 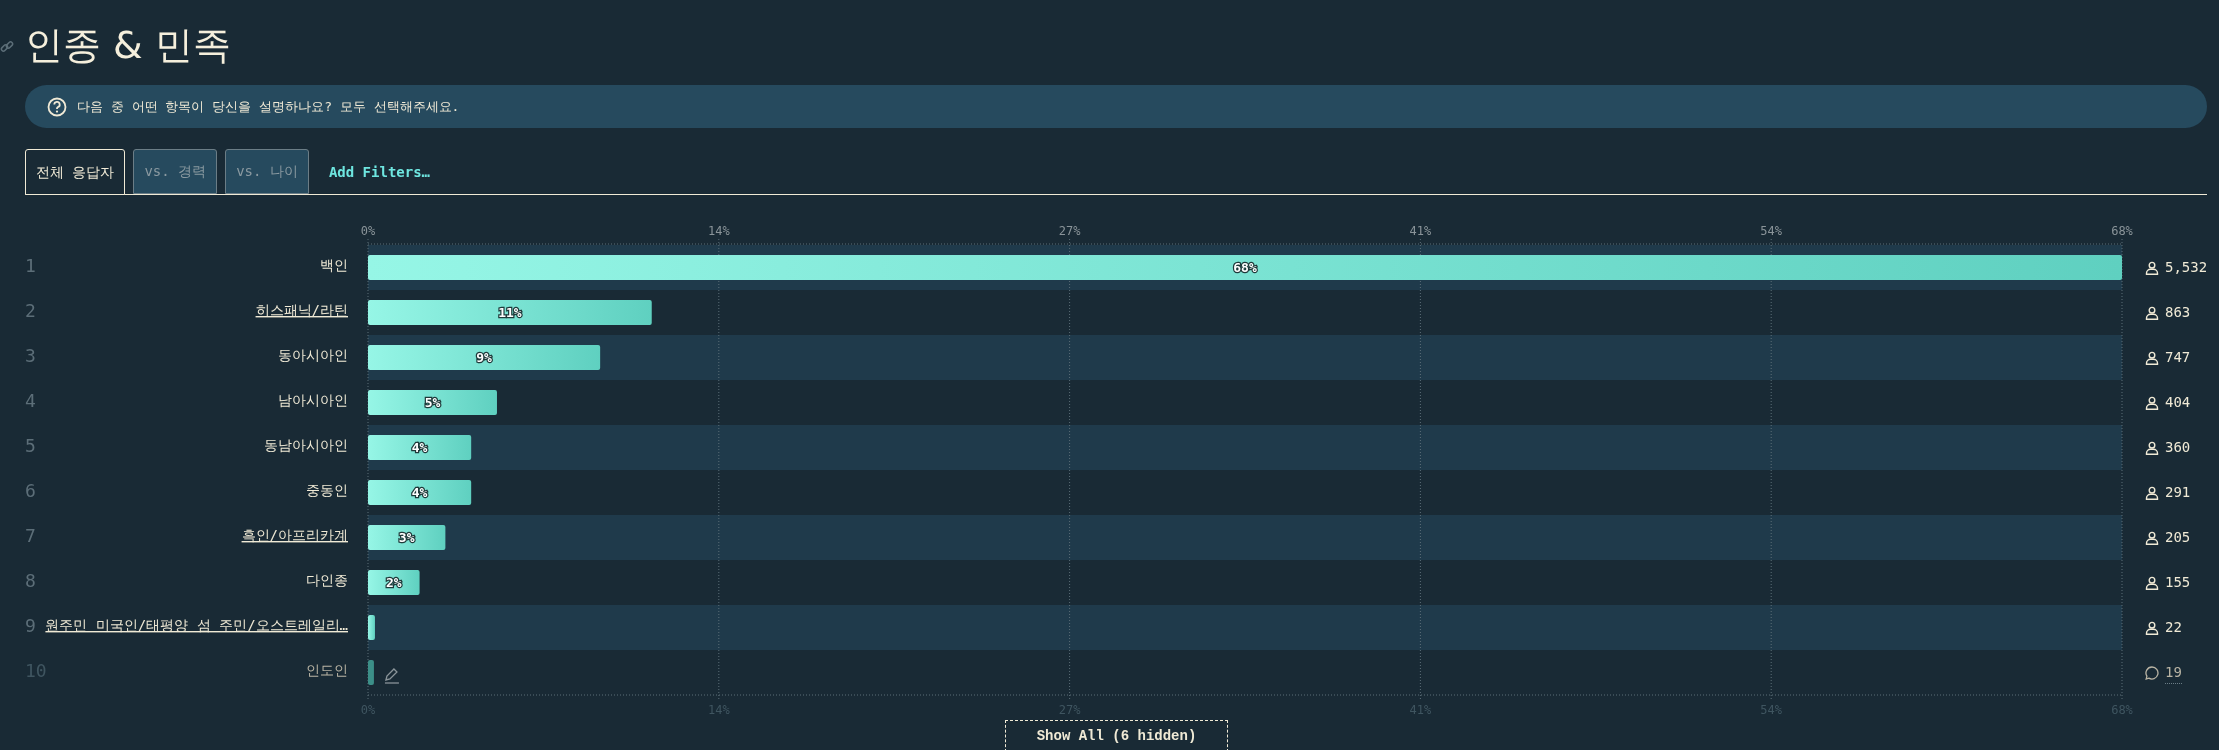 I want to click on respondent-count: 5,532, so click(x=2186, y=267).